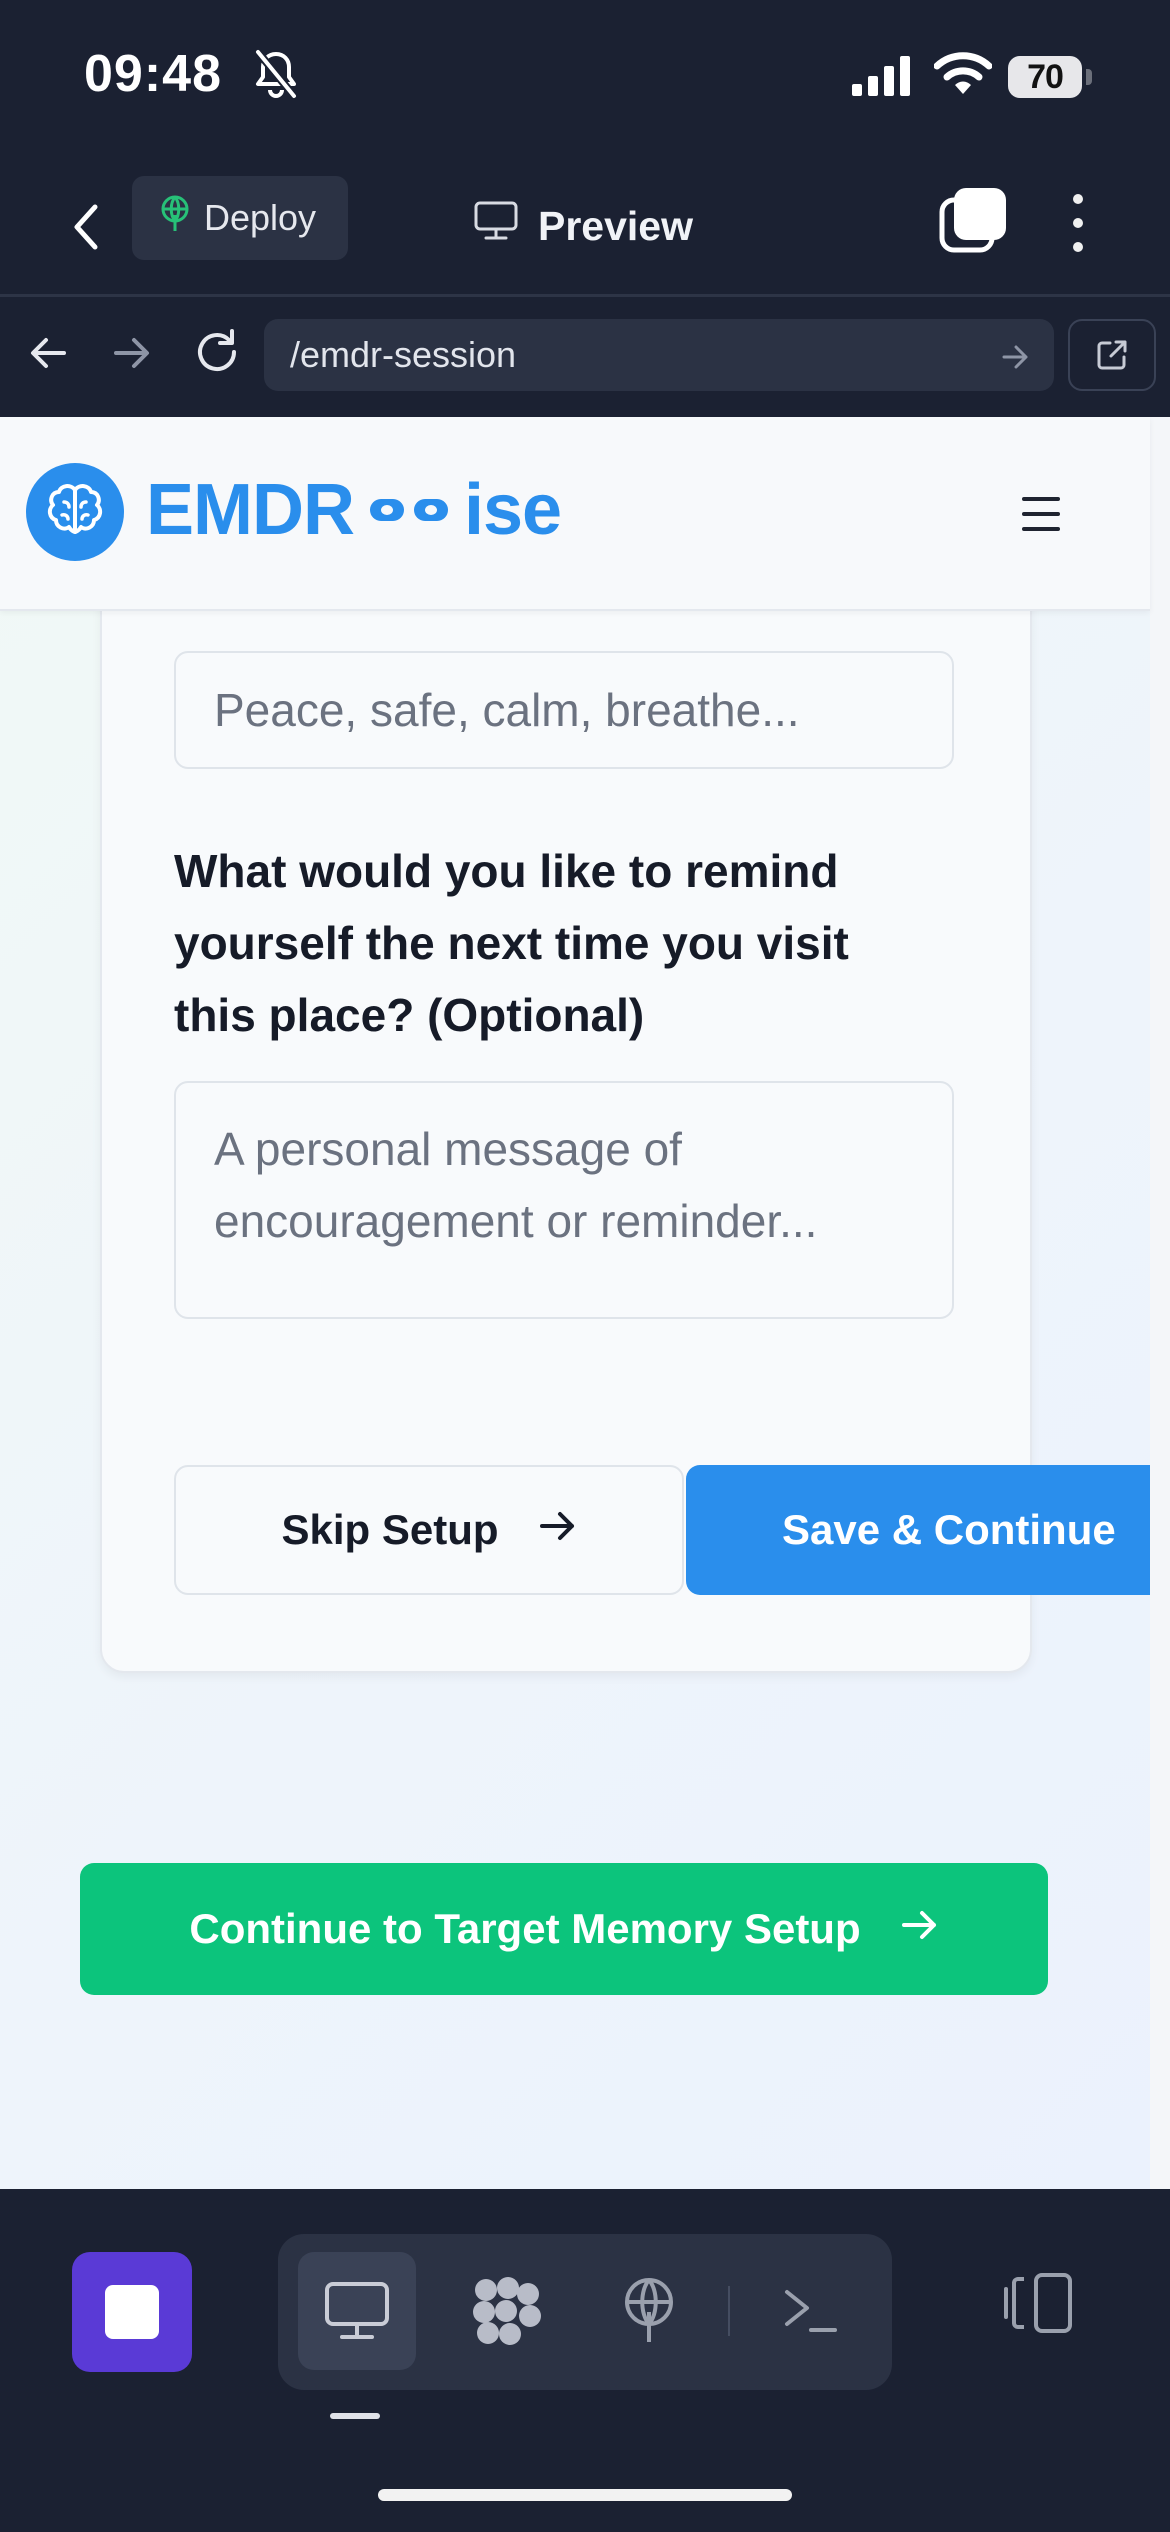 This screenshot has height=2532, width=1170. What do you see at coordinates (48, 353) in the screenshot?
I see `arrow-left-icon` at bounding box center [48, 353].